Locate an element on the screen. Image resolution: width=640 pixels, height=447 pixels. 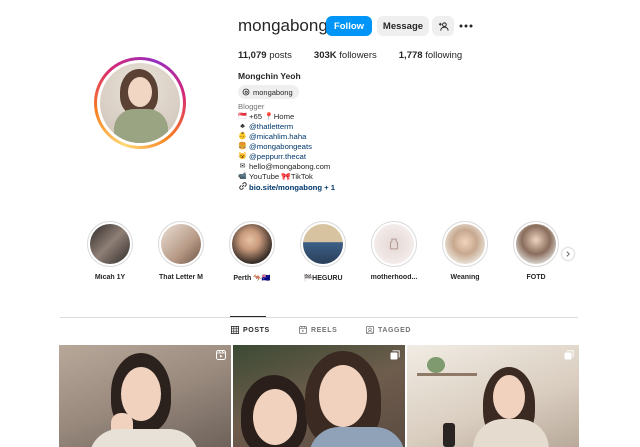
threads-icon is located at coordinates (246, 92).